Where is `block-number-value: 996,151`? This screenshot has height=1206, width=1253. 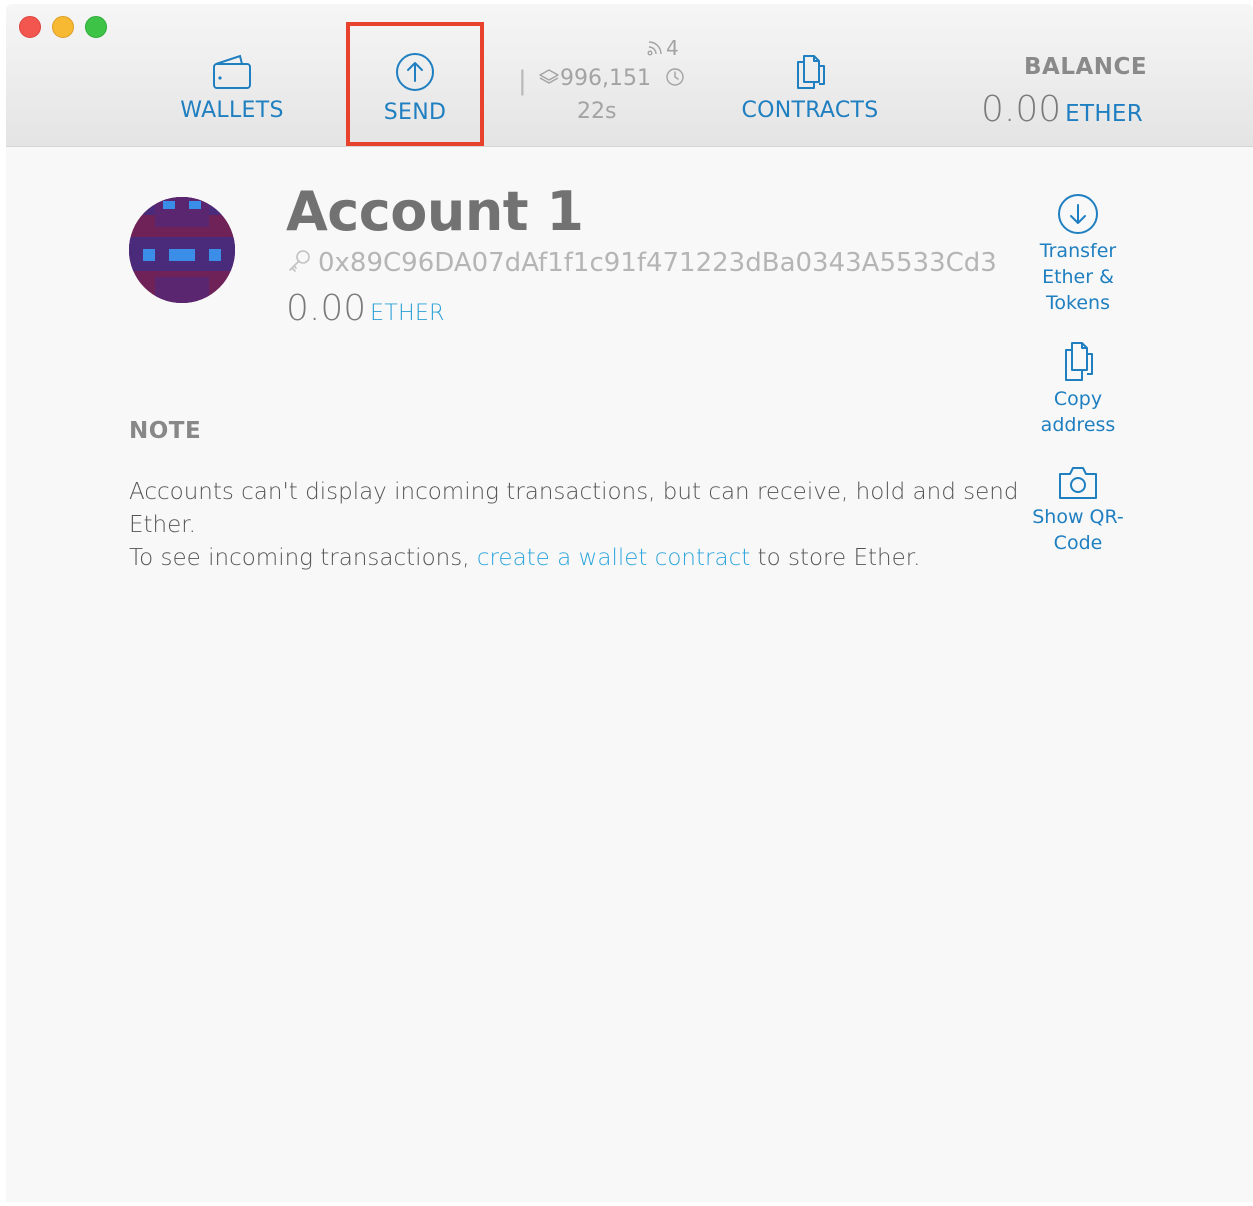 block-number-value: 996,151 is located at coordinates (605, 78).